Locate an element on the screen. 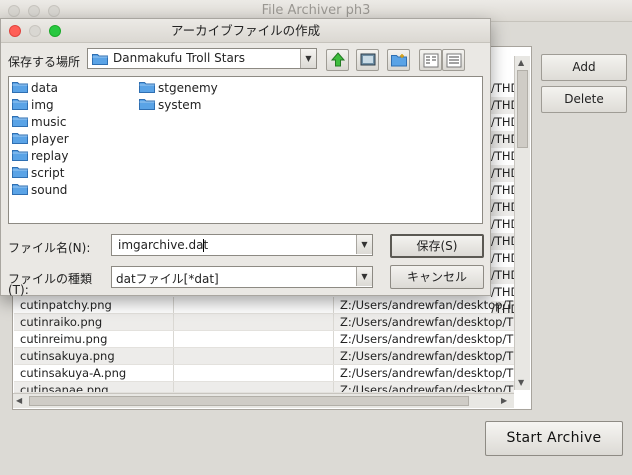 Image resolution: width=632 pixels, height=475 pixels. folder-item: system is located at coordinates (170, 105).